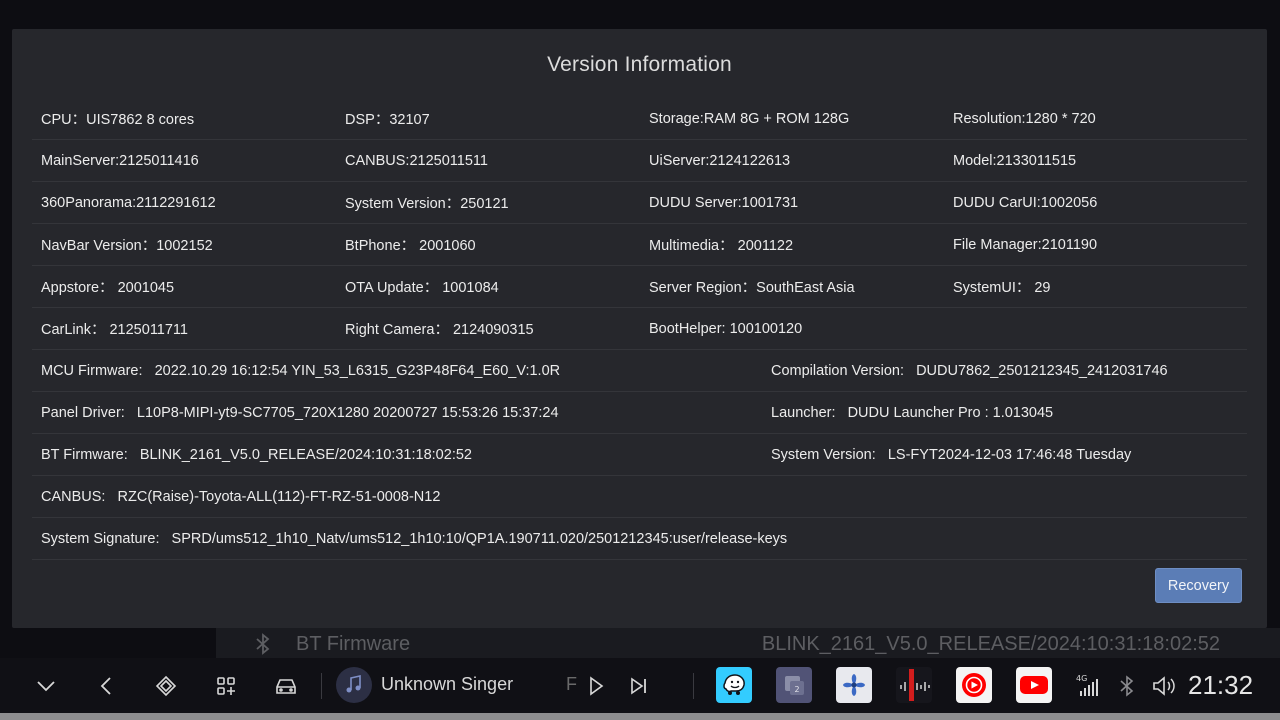 The height and width of the screenshot is (720, 1280). What do you see at coordinates (1088, 685) in the screenshot?
I see `signal-icon: 4G` at bounding box center [1088, 685].